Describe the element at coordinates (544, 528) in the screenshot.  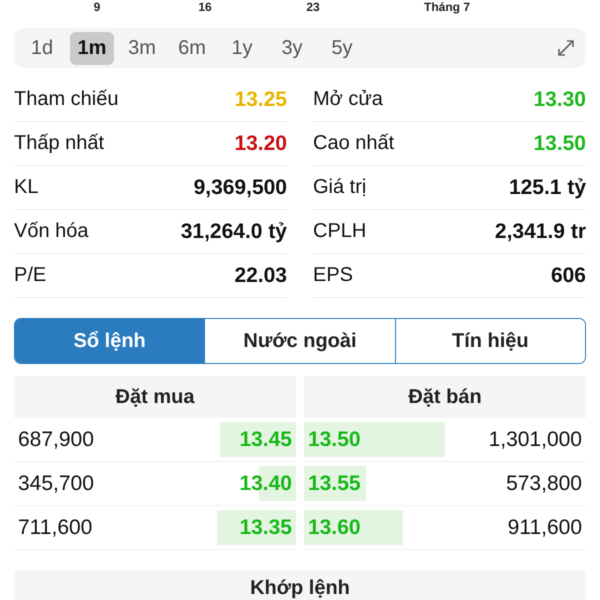
I see `ask-volume: 911,600` at that location.